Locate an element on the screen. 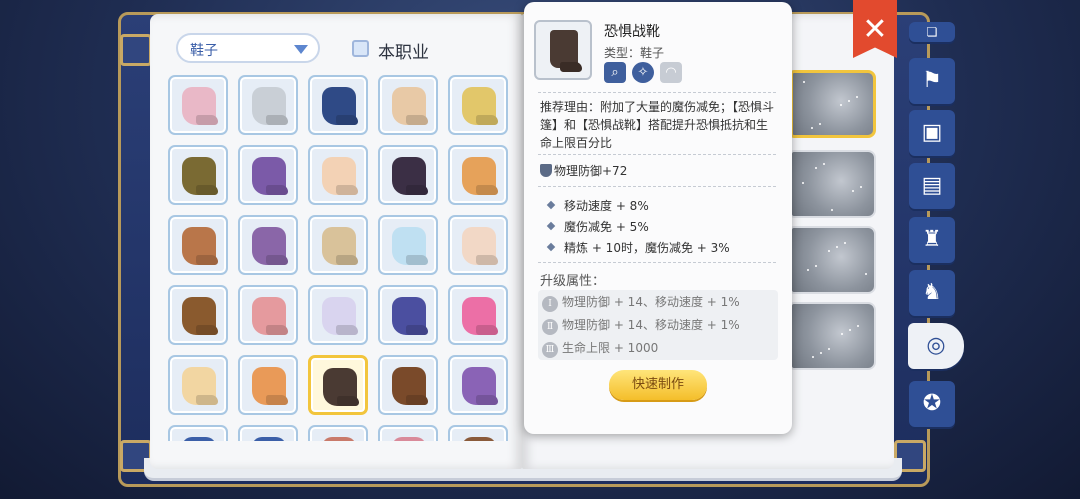 This screenshot has height=499, width=1080. upgrade-text: 生命上限 + 1000 is located at coordinates (610, 348).